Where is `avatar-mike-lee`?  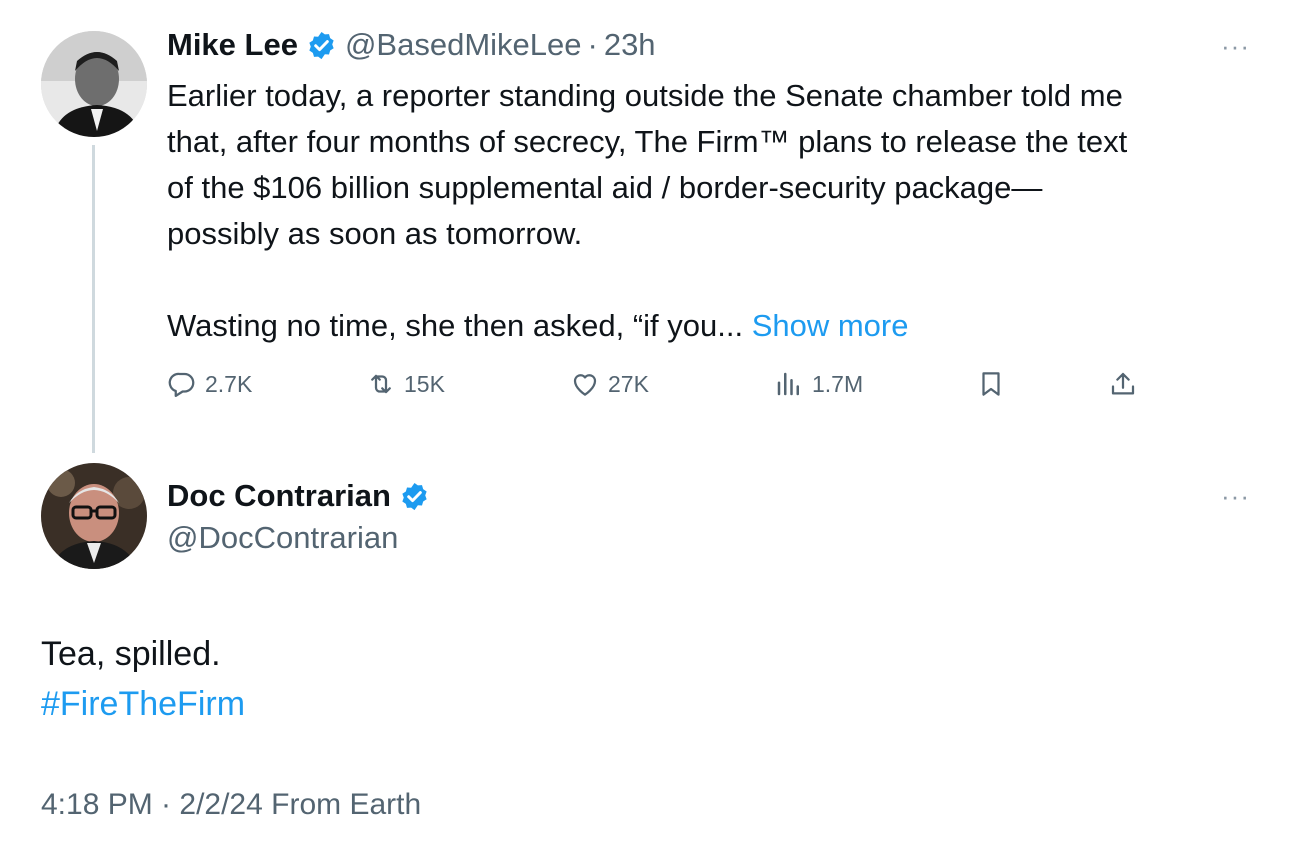 avatar-mike-lee is located at coordinates (94, 84).